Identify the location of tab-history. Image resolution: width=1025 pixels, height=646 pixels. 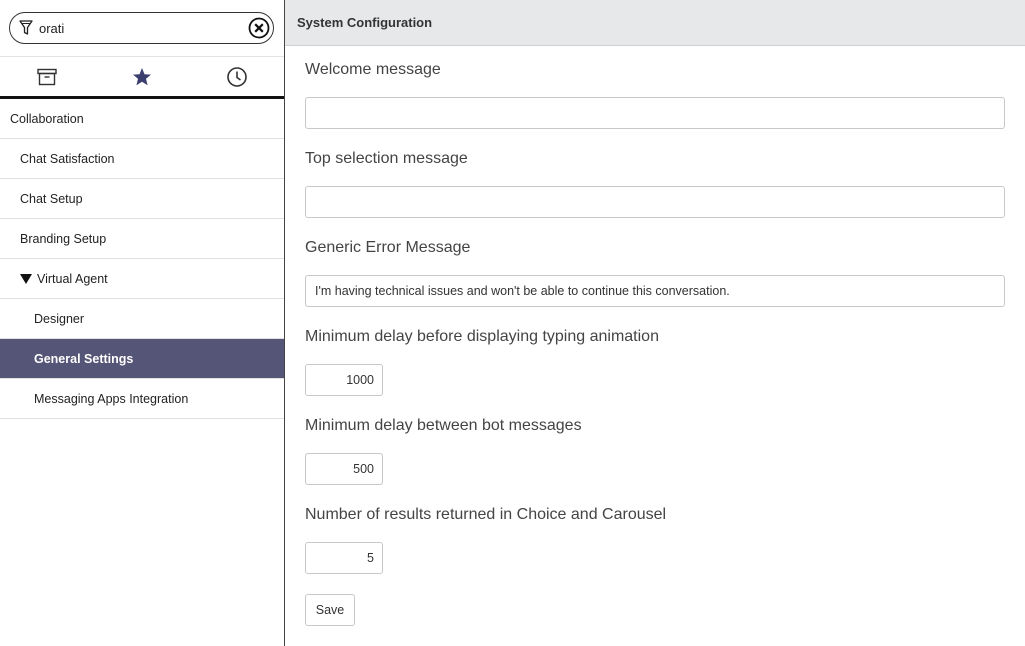
(236, 76).